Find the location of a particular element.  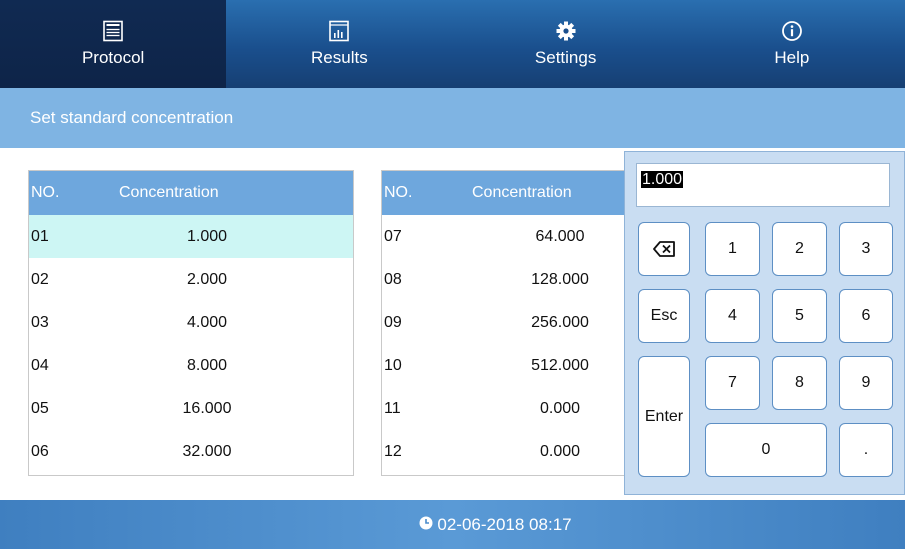

footer-datetime: 02-06-2018 08:17 is located at coordinates (504, 524).